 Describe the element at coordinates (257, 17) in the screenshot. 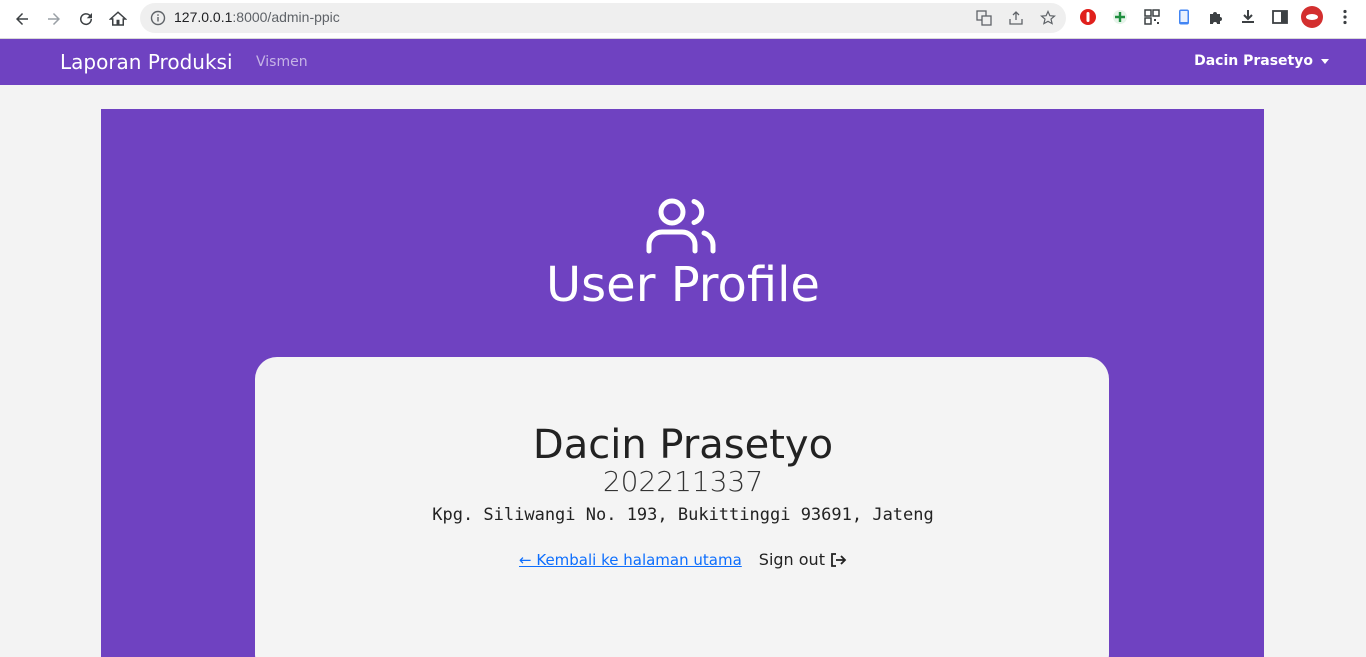

I see `url-text: 127.0.0.1:8000/admin-ppic` at that location.